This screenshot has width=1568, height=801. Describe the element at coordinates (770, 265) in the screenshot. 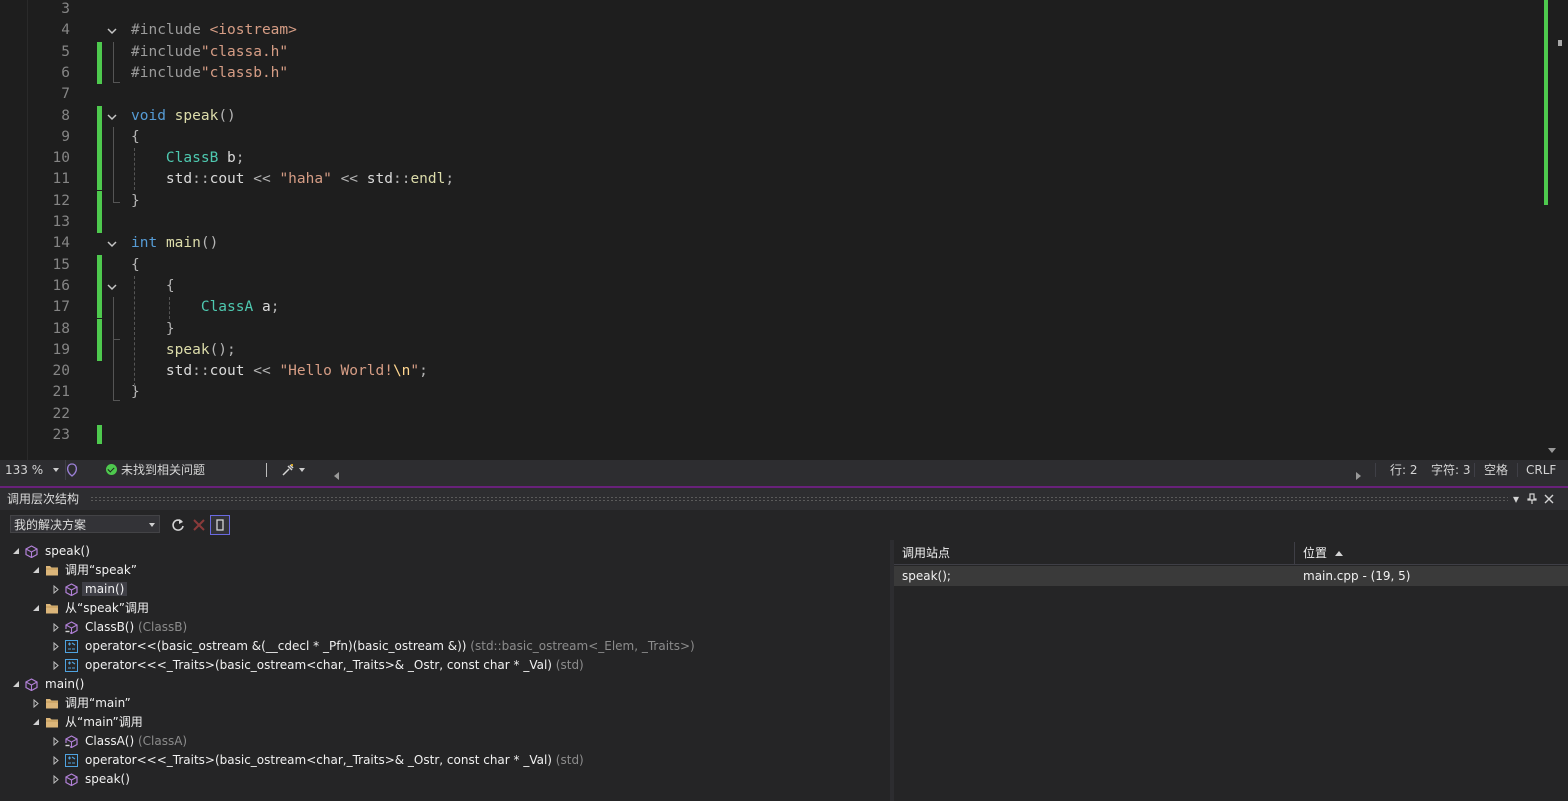

I see `code-line: 15 {` at that location.